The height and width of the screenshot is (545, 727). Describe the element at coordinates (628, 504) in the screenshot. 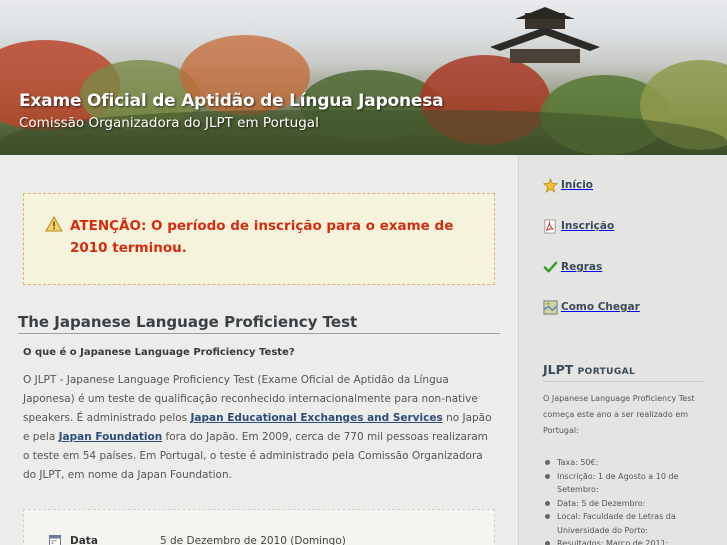

I see `list-item: Data: 5 de Dezembro:` at that location.